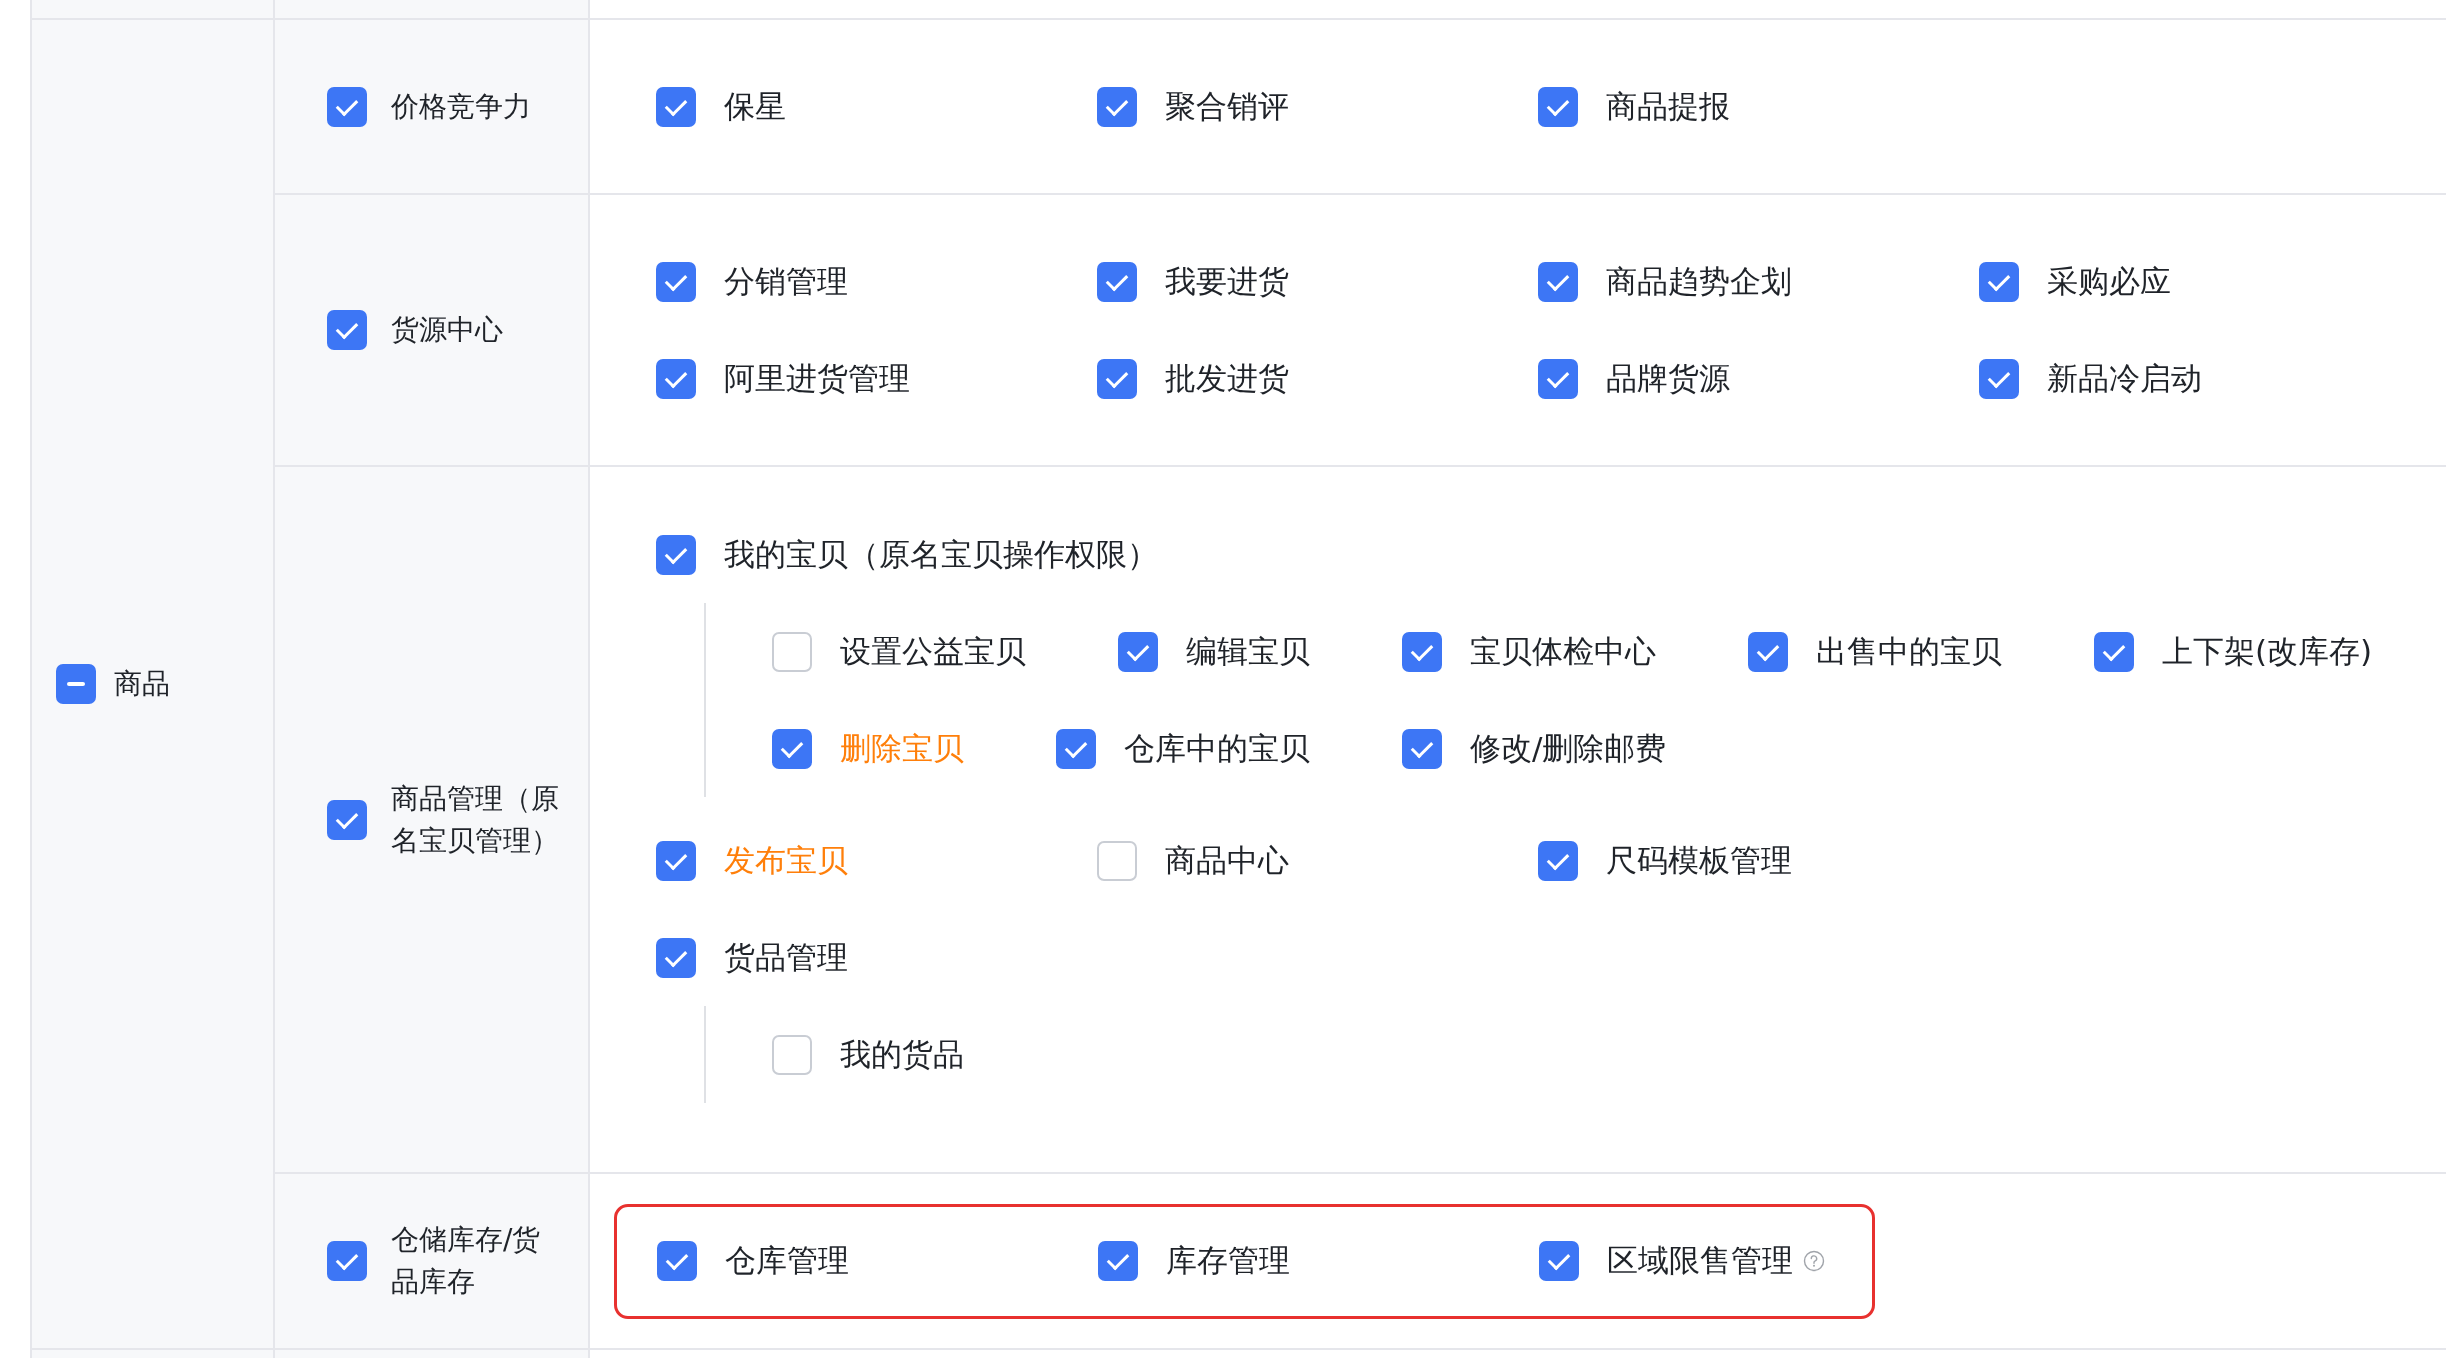 This screenshot has height=1358, width=2446. What do you see at coordinates (787, 1260) in the screenshot?
I see `permission-label: 仓库管理` at bounding box center [787, 1260].